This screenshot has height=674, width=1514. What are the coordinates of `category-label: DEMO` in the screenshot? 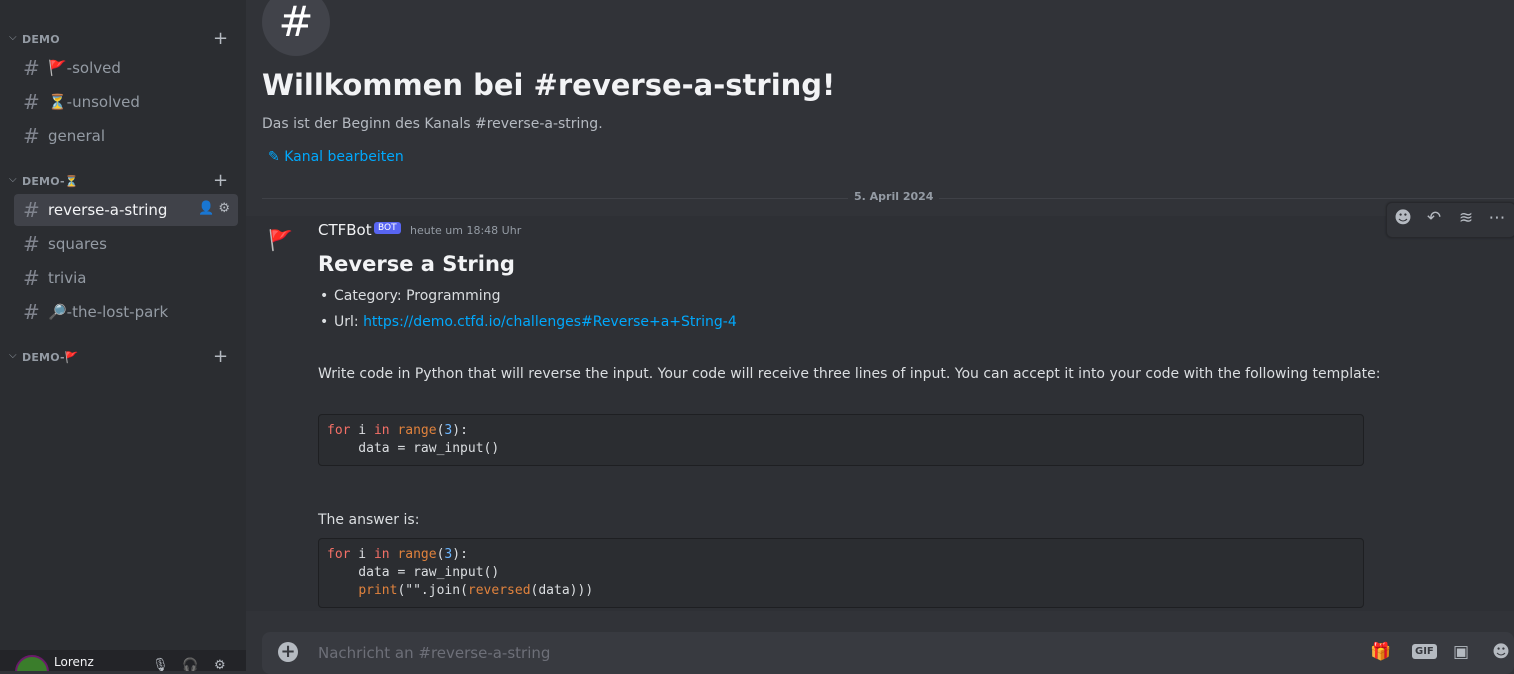 It's located at (41, 39).